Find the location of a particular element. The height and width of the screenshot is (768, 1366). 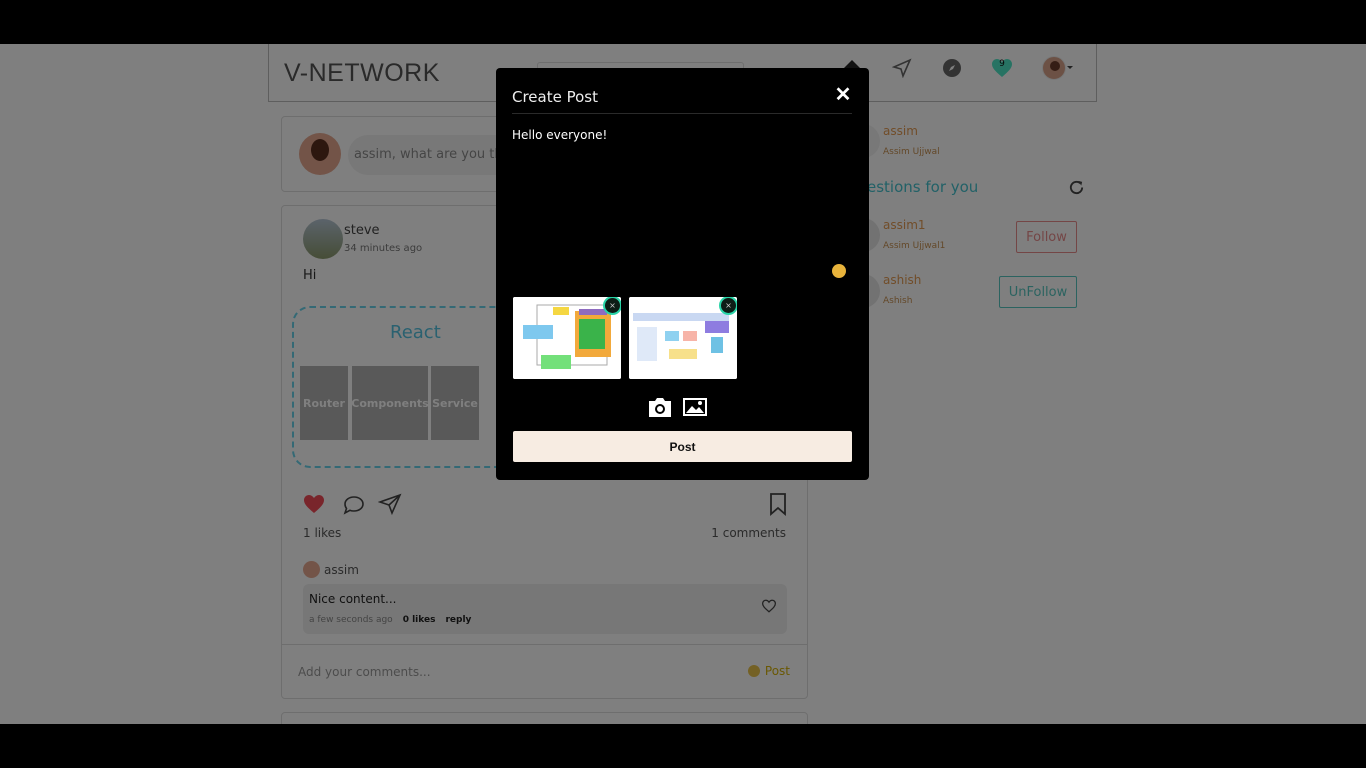

media-tools is located at coordinates (677, 407).